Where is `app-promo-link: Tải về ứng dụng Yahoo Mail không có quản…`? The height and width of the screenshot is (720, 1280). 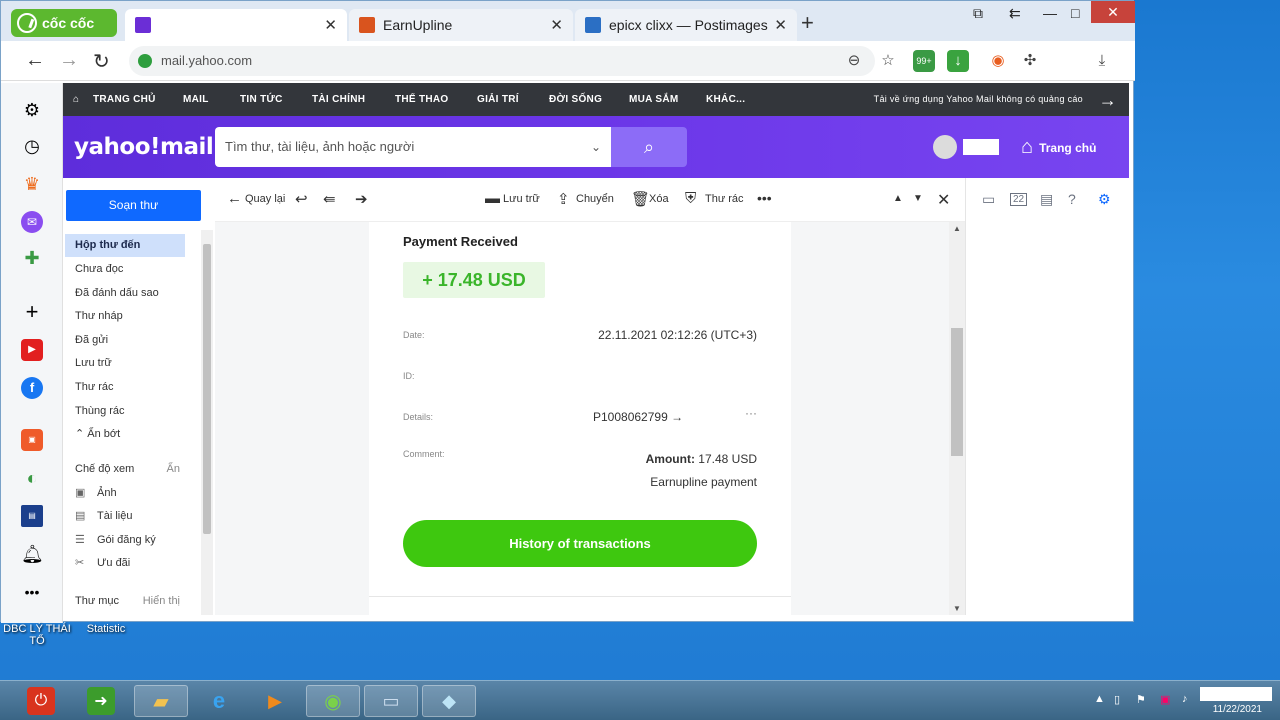 app-promo-link: Tải về ứng dụng Yahoo Mail không có quản… is located at coordinates (978, 99).